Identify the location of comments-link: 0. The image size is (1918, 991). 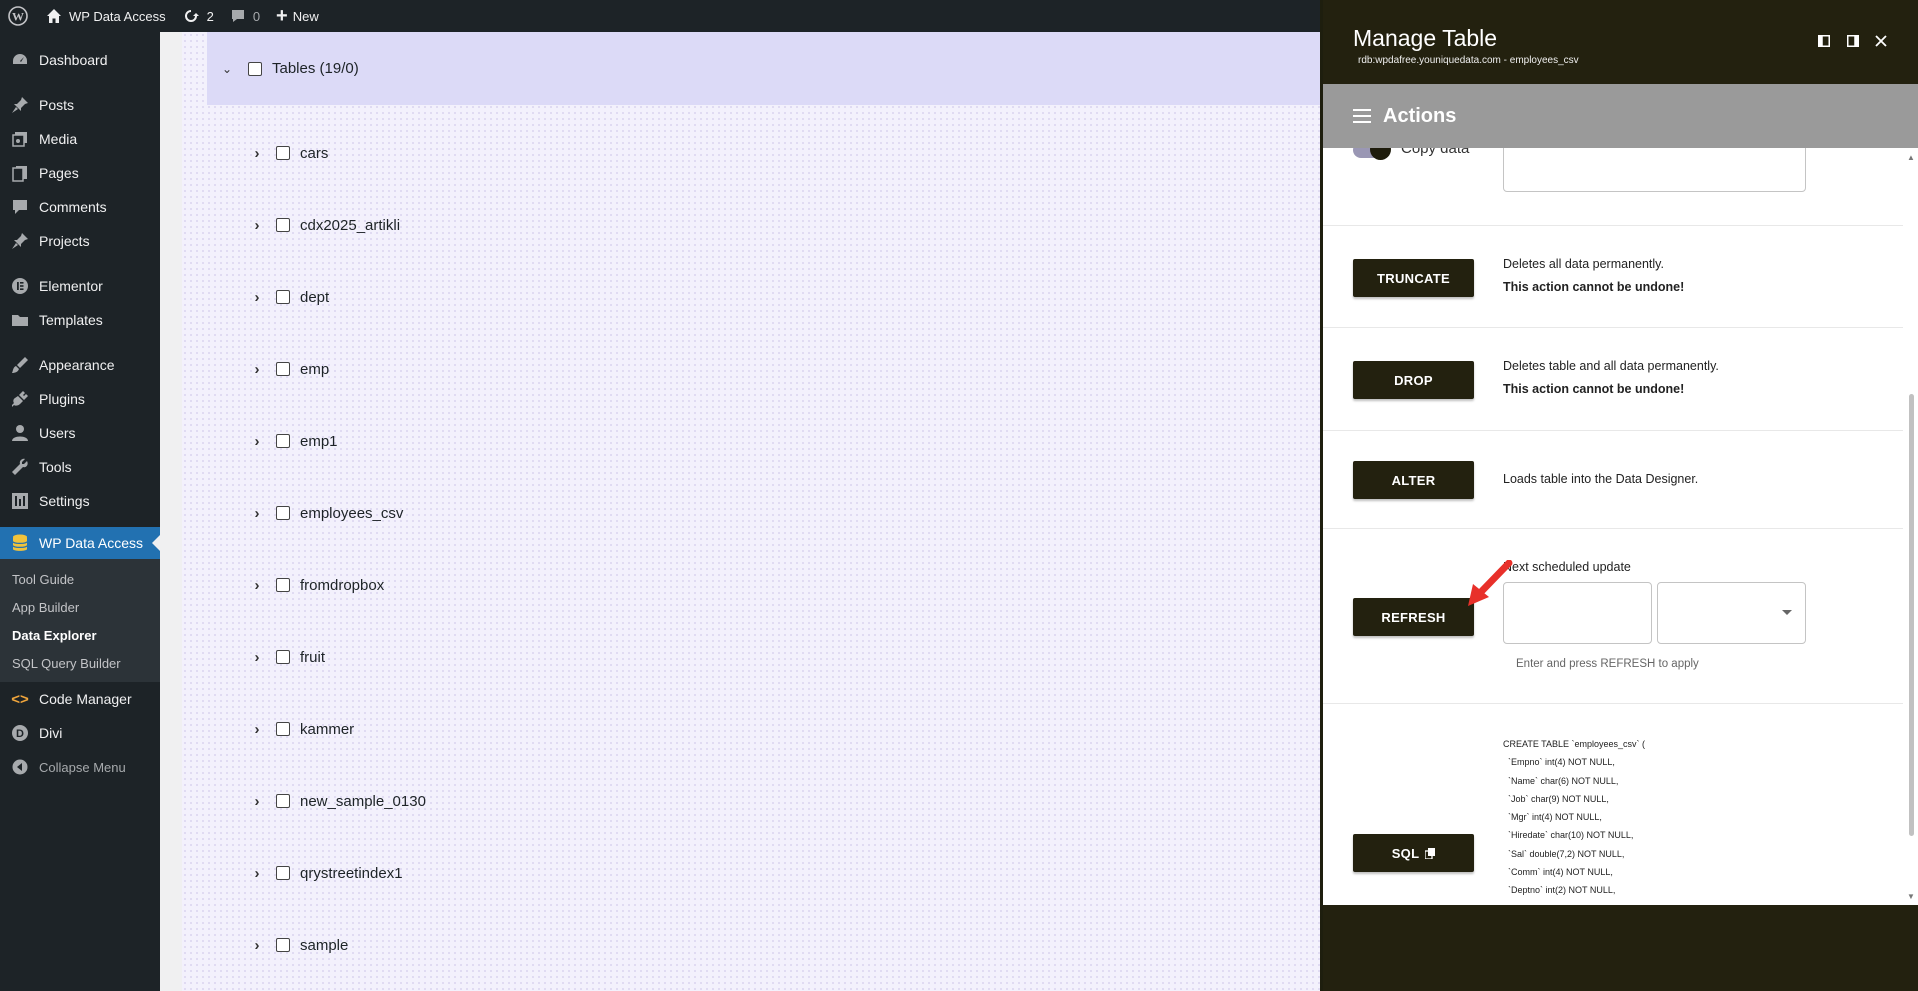
(245, 16).